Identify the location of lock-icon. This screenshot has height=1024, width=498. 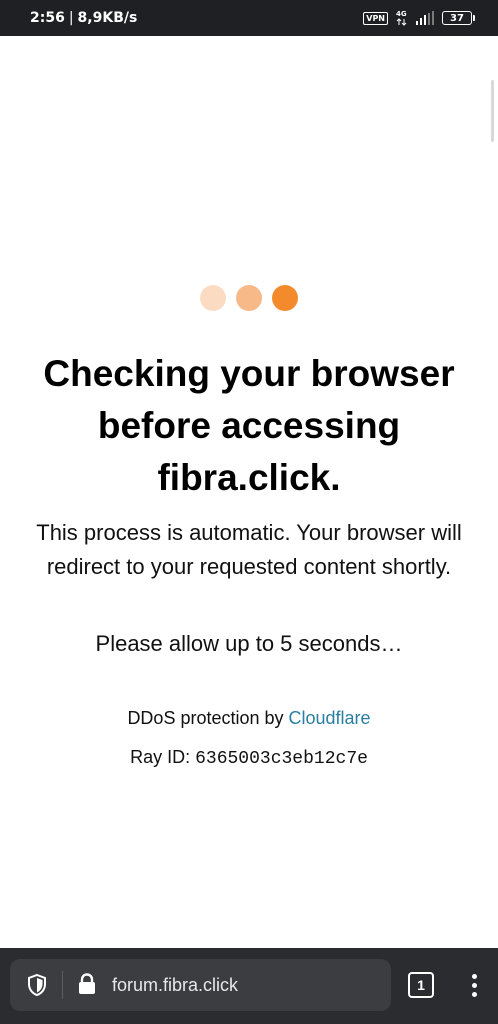
(87, 984).